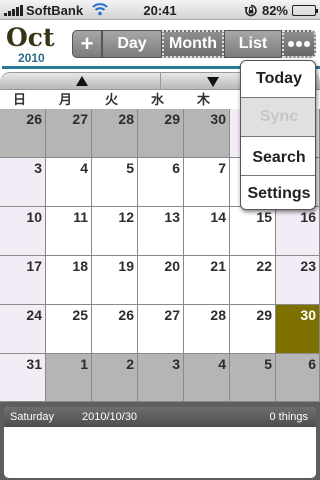  Describe the element at coordinates (69, 280) in the screenshot. I see `day-cell: 18` at that location.